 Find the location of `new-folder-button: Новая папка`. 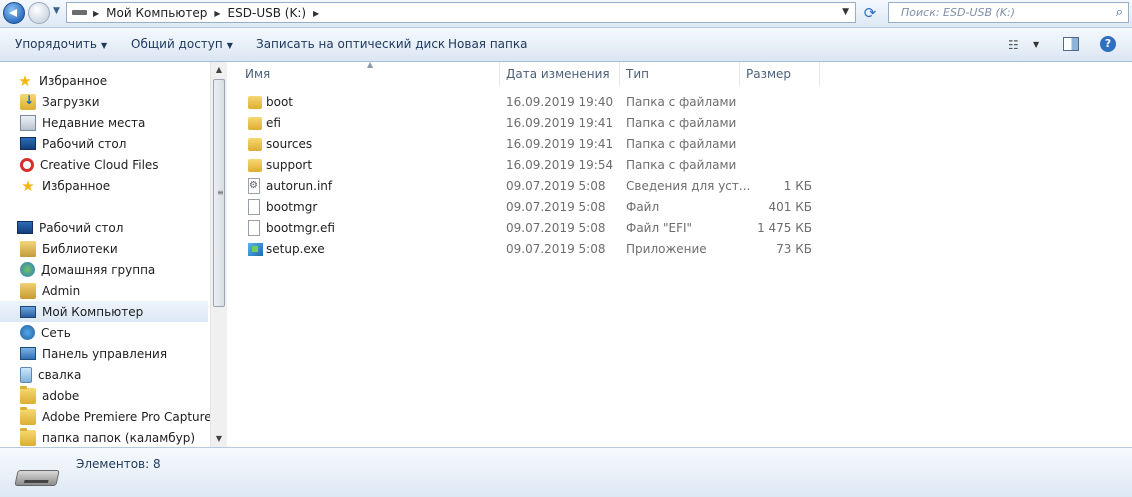

new-folder-button: Новая папка is located at coordinates (487, 44).